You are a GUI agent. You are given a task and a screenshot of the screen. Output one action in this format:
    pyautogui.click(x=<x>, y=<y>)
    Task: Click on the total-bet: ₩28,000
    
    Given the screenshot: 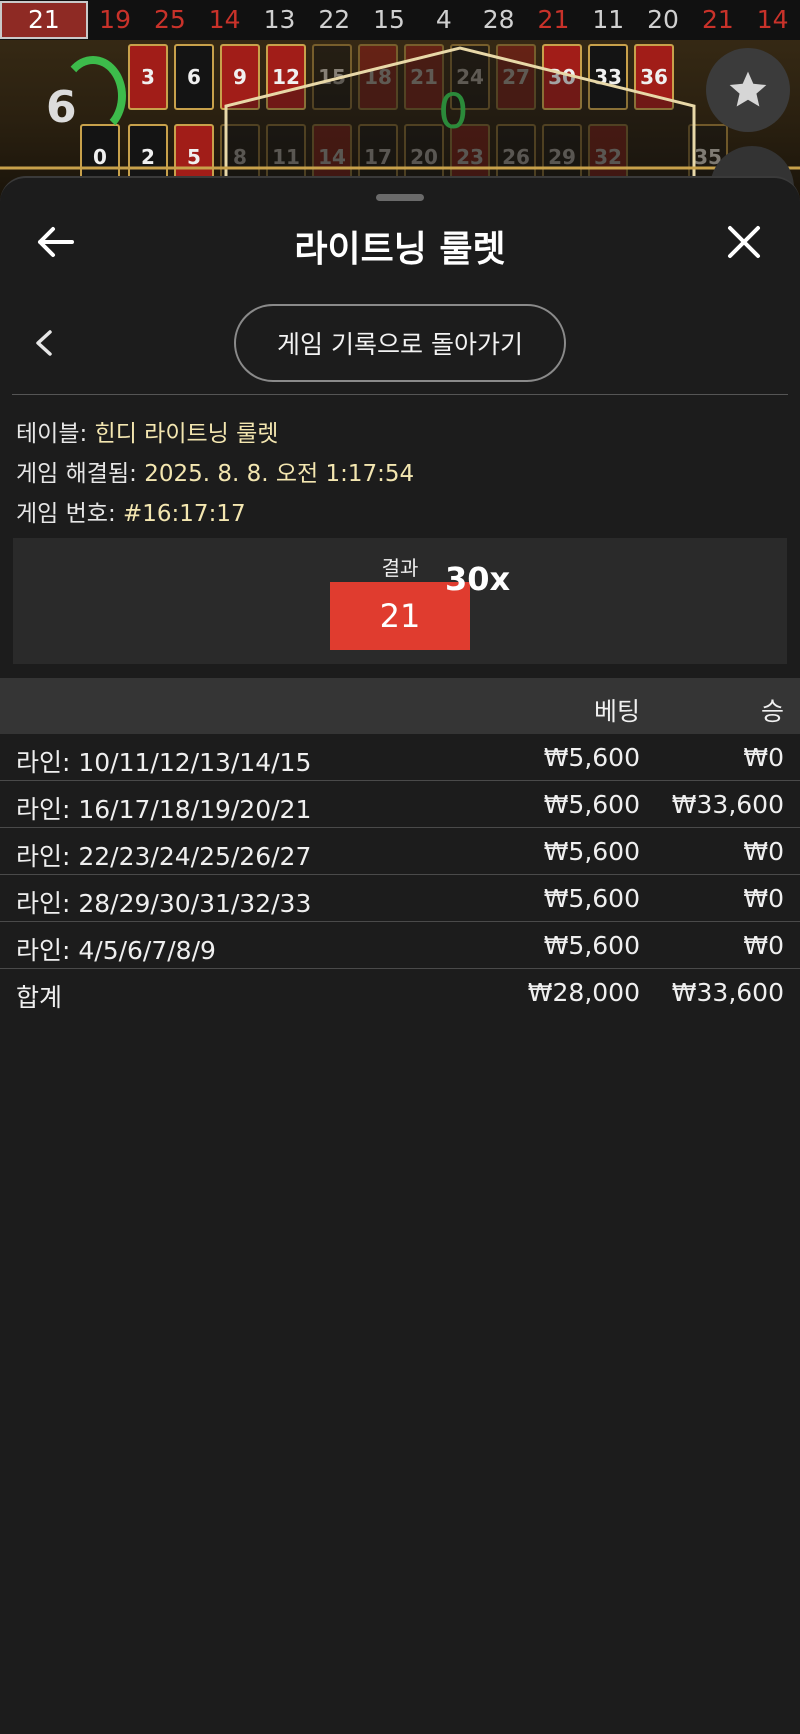 What is the action you would take?
    pyautogui.click(x=583, y=992)
    